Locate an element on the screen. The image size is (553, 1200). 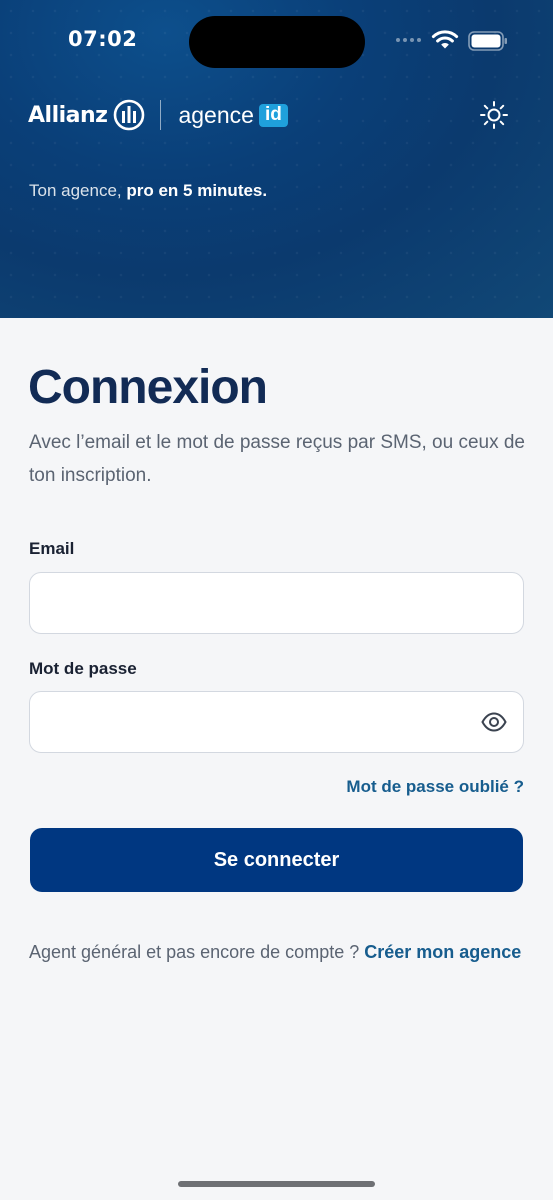
wifi-icon is located at coordinates (445, 39).